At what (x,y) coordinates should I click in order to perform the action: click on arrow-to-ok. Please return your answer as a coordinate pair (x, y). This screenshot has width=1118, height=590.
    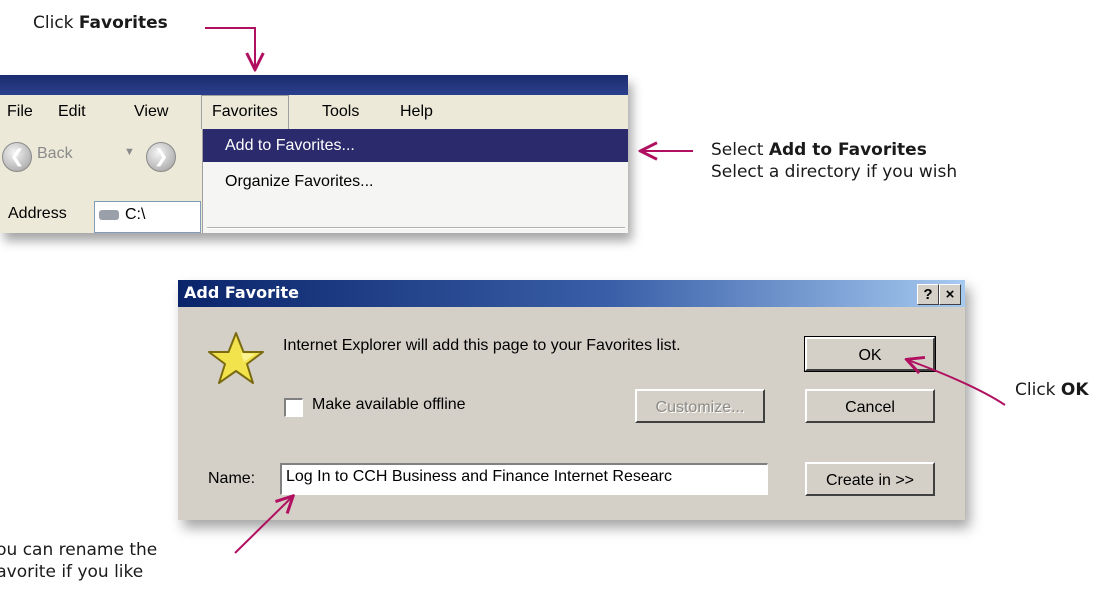
    Looking at the image, I should click on (957, 383).